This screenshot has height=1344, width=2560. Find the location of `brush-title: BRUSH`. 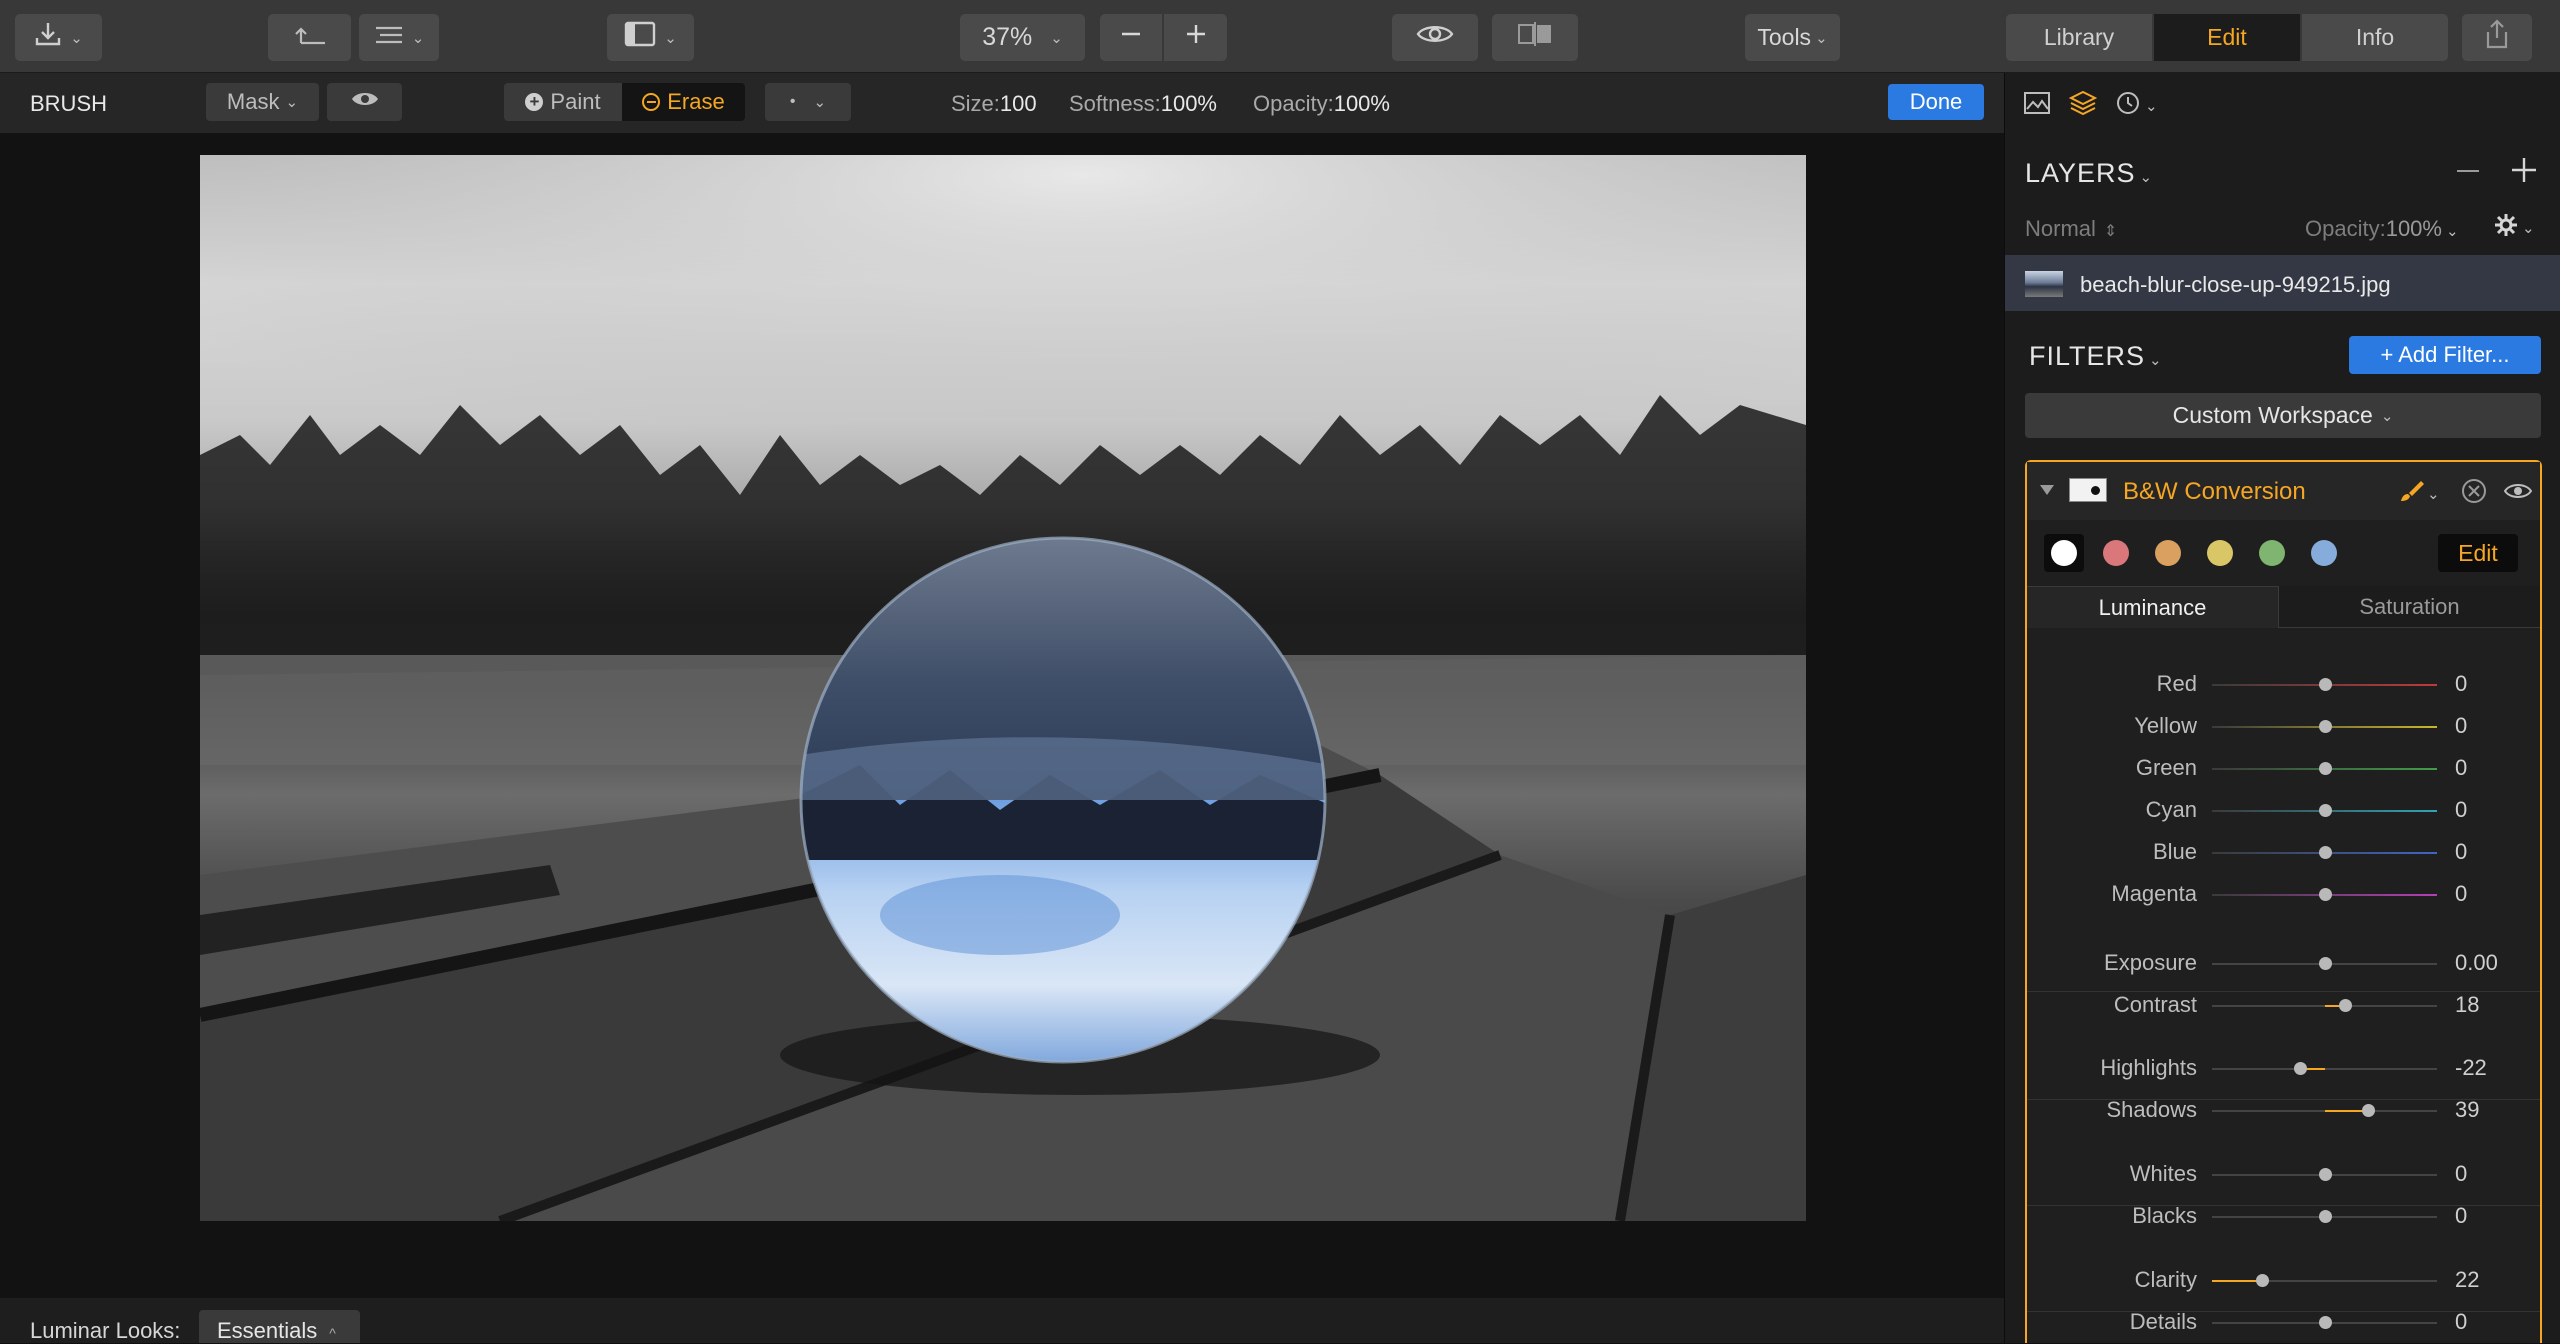

brush-title: BRUSH is located at coordinates (69, 103).